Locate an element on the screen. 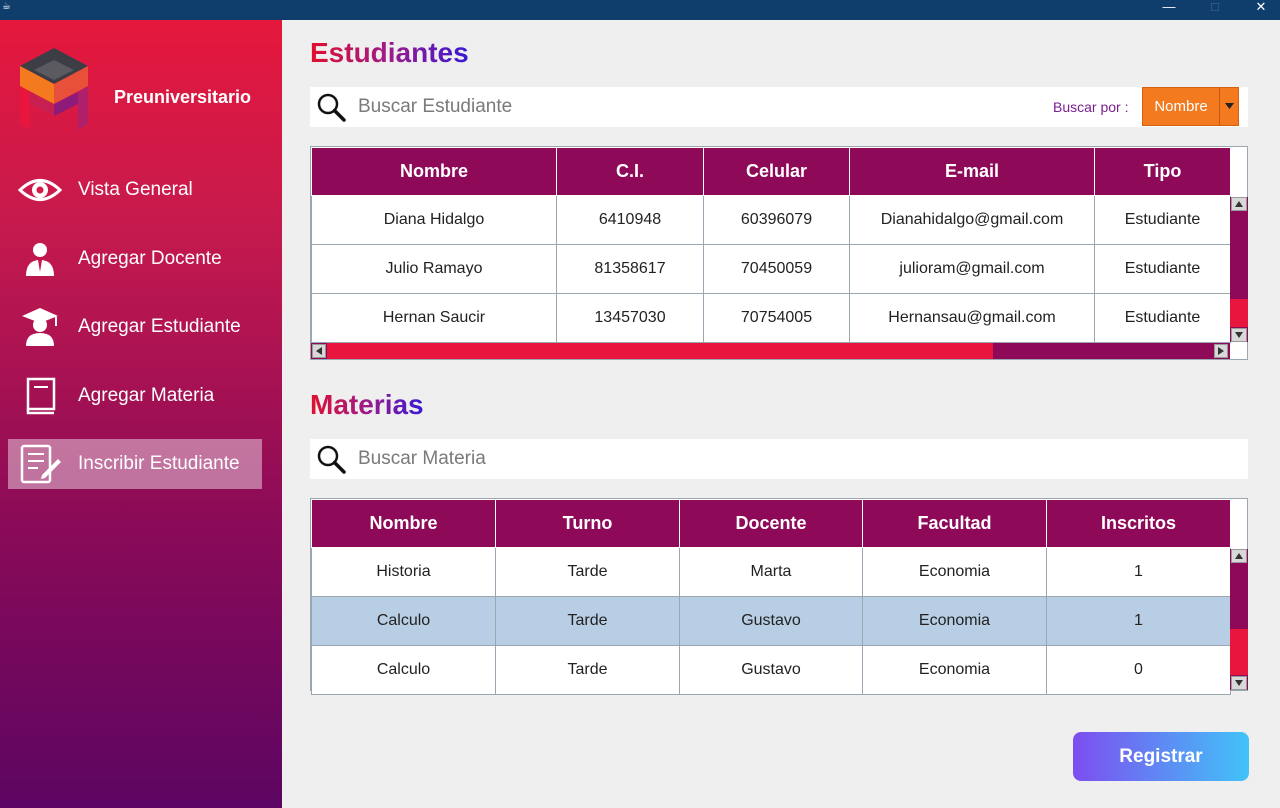  column-header: Tipo is located at coordinates (1162, 171).